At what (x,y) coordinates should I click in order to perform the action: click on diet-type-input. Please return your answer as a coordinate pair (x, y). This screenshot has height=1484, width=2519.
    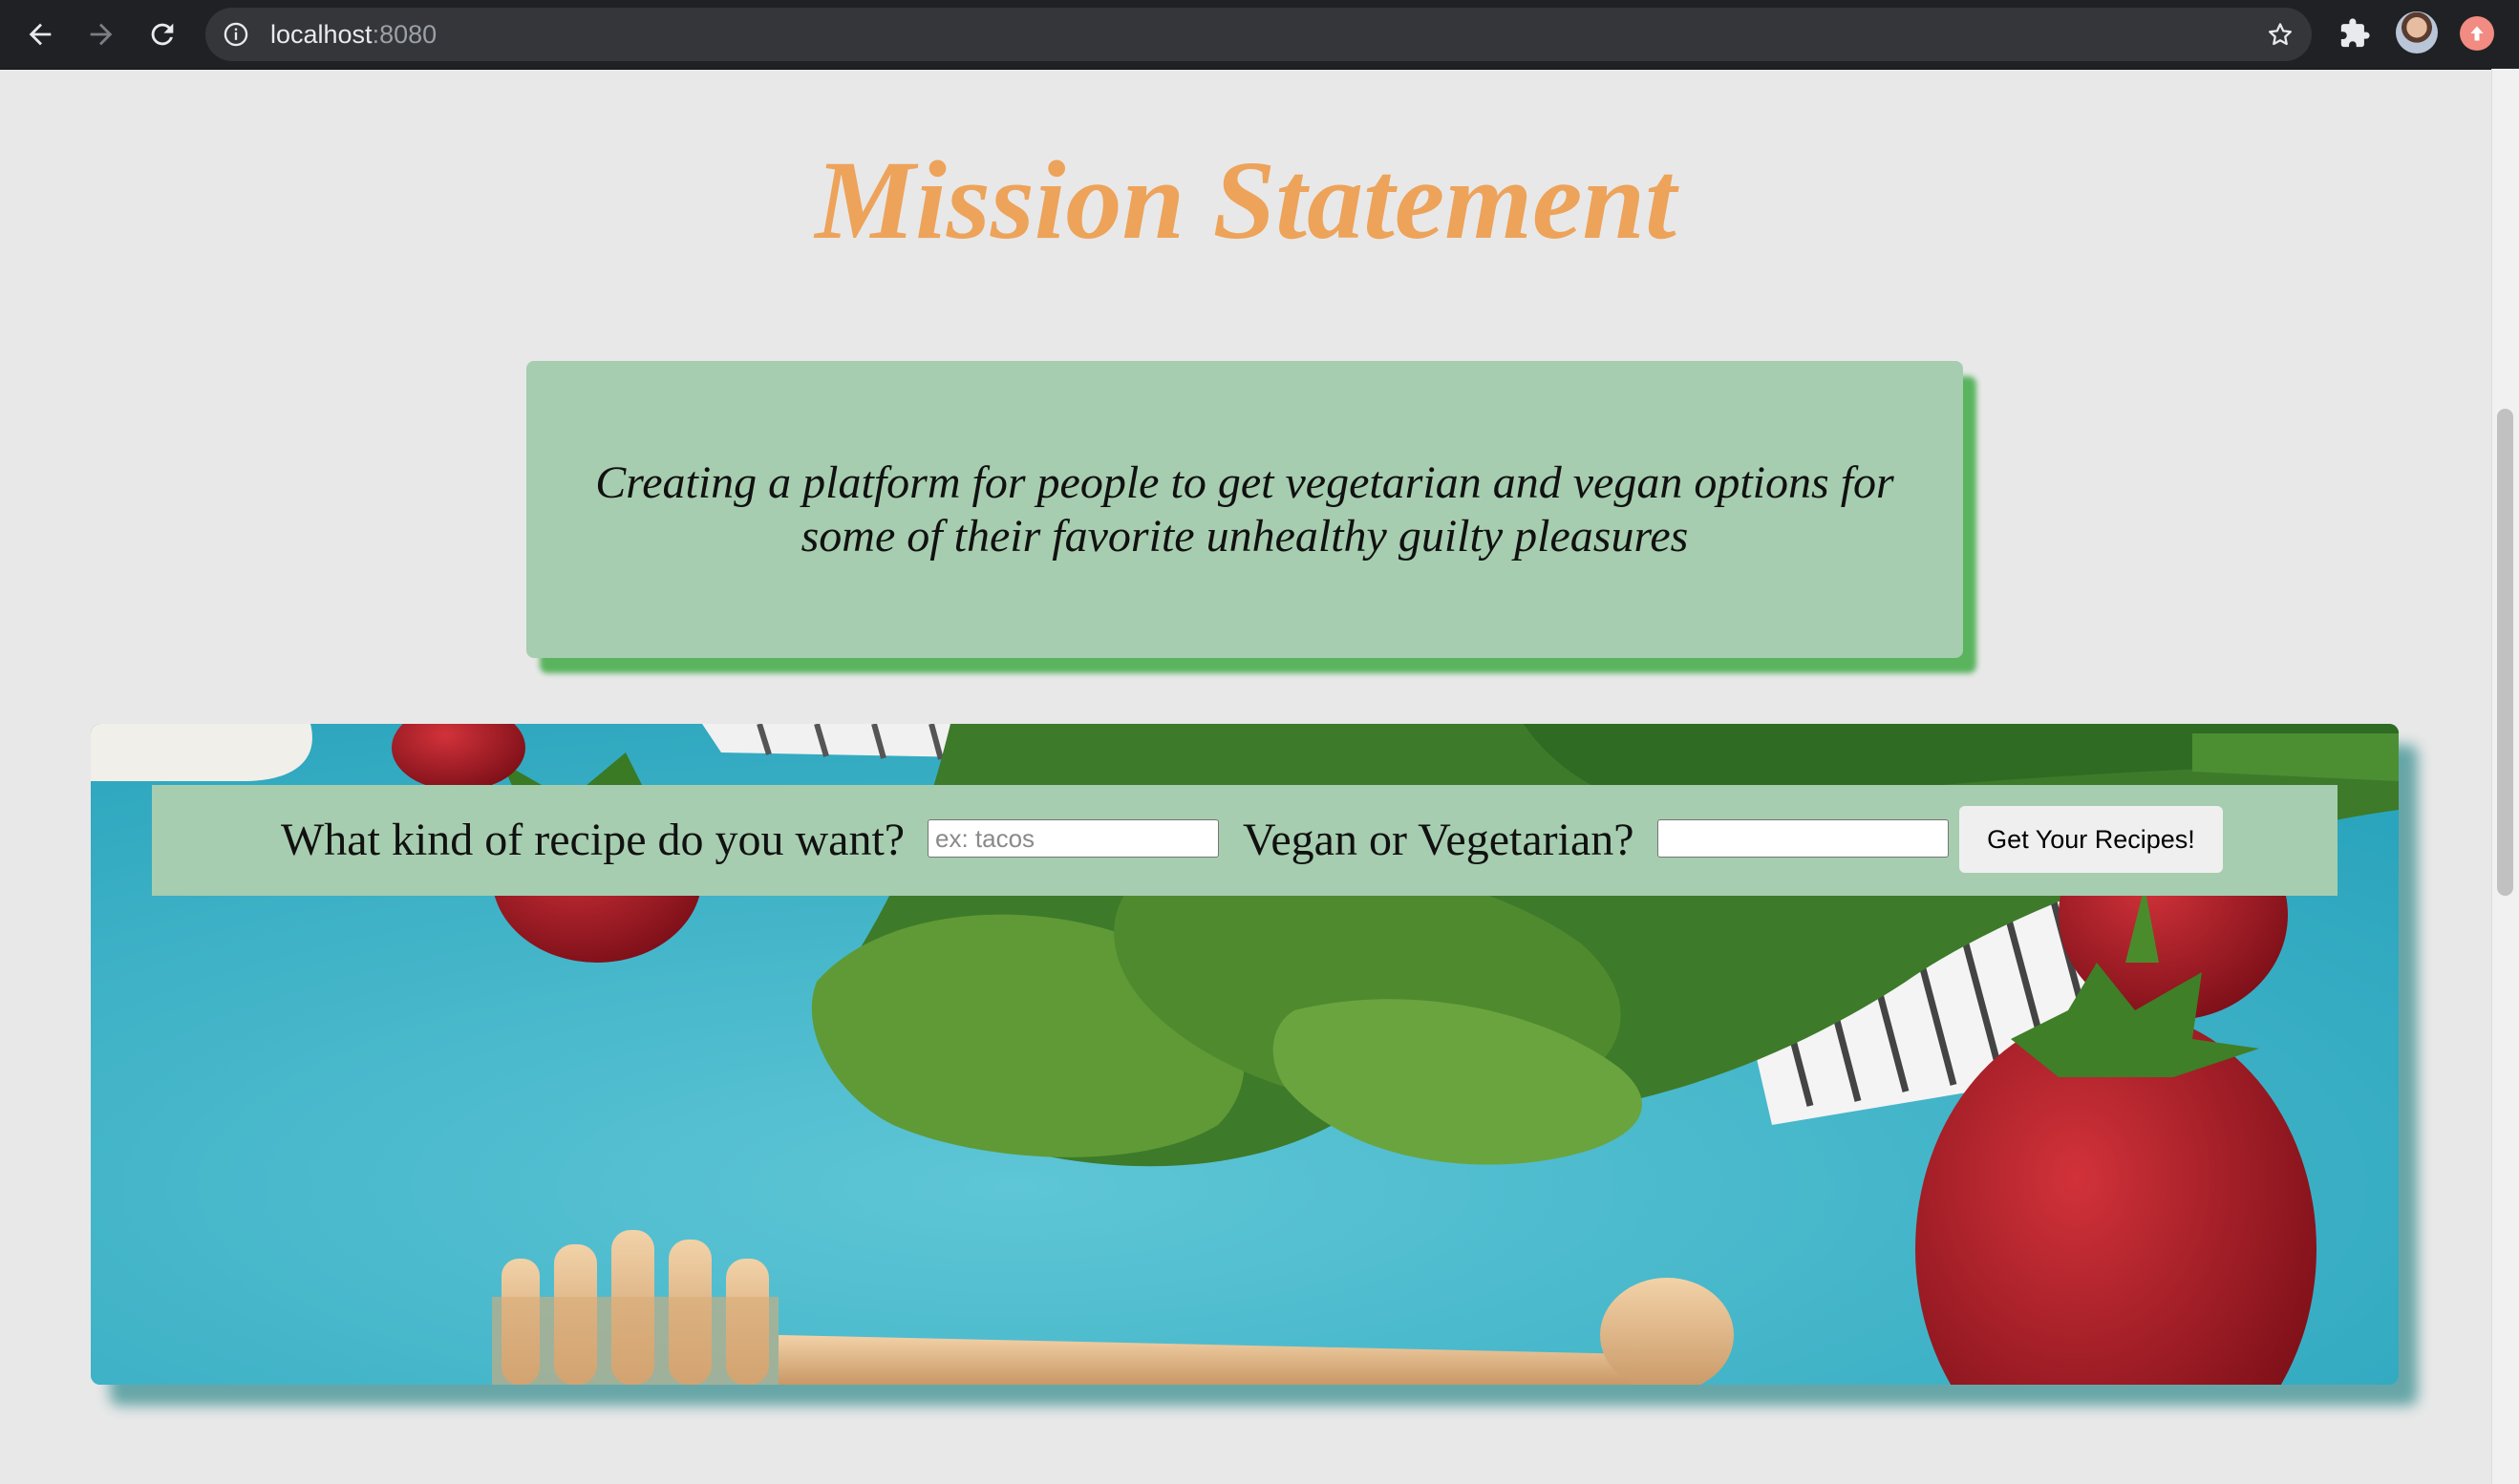
    Looking at the image, I should click on (1803, 839).